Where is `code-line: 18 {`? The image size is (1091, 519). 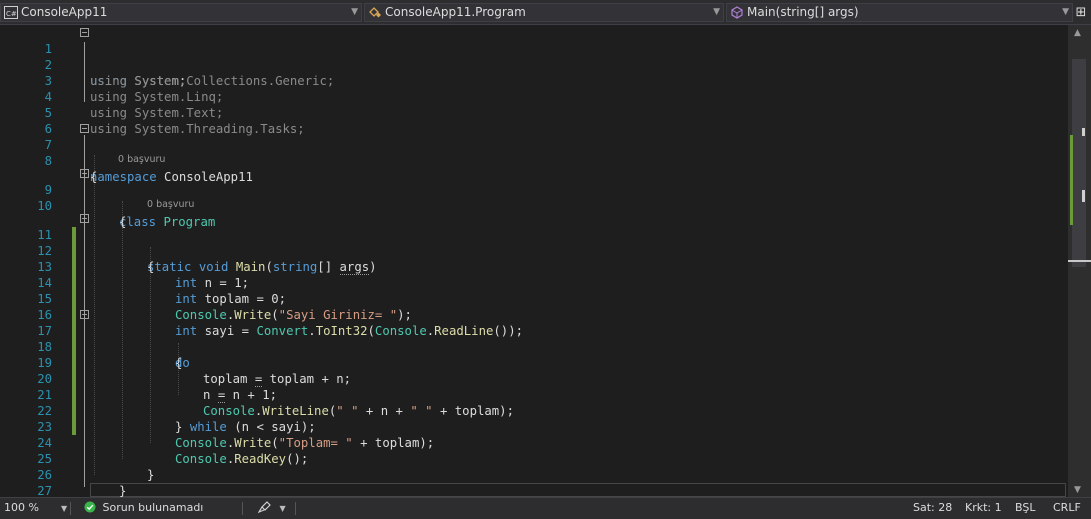 code-line: 18 { is located at coordinates (534, 346).